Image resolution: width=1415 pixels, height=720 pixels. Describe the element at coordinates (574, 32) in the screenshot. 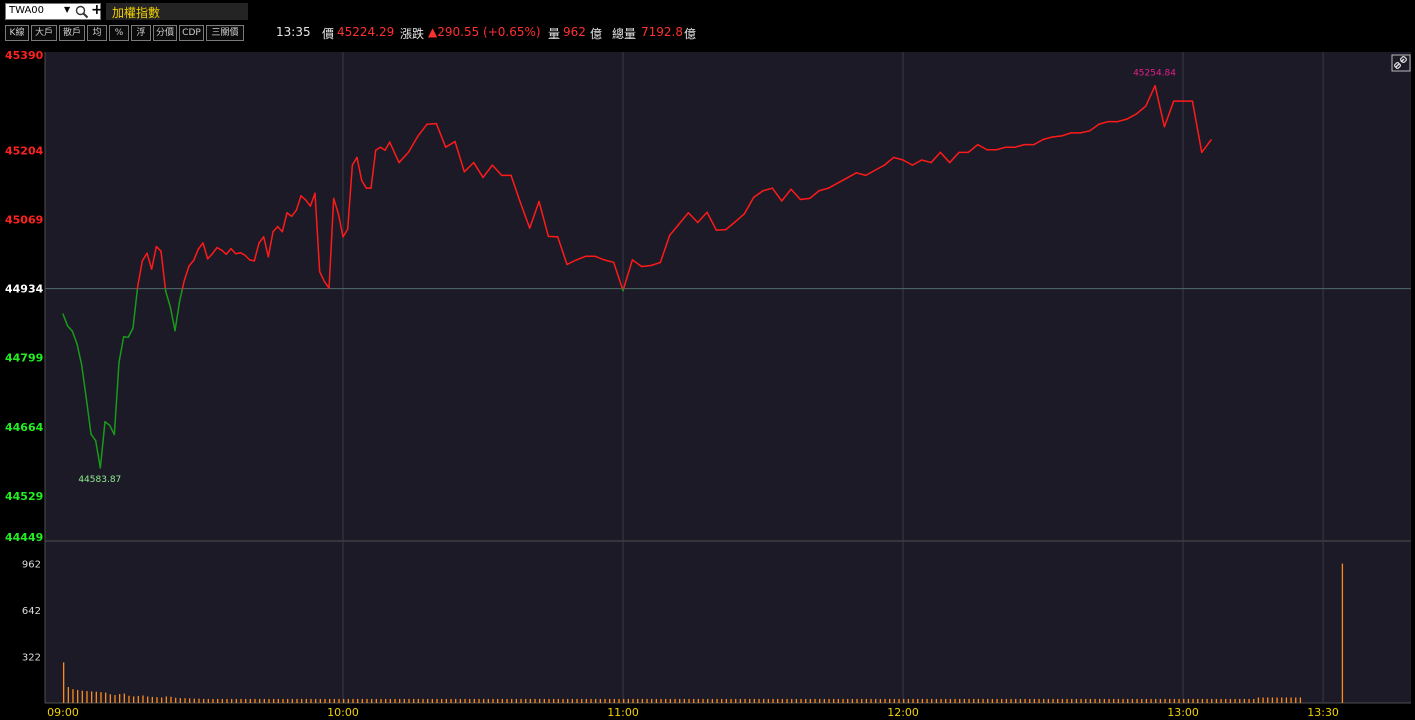

I see `volume-value: 962` at that location.